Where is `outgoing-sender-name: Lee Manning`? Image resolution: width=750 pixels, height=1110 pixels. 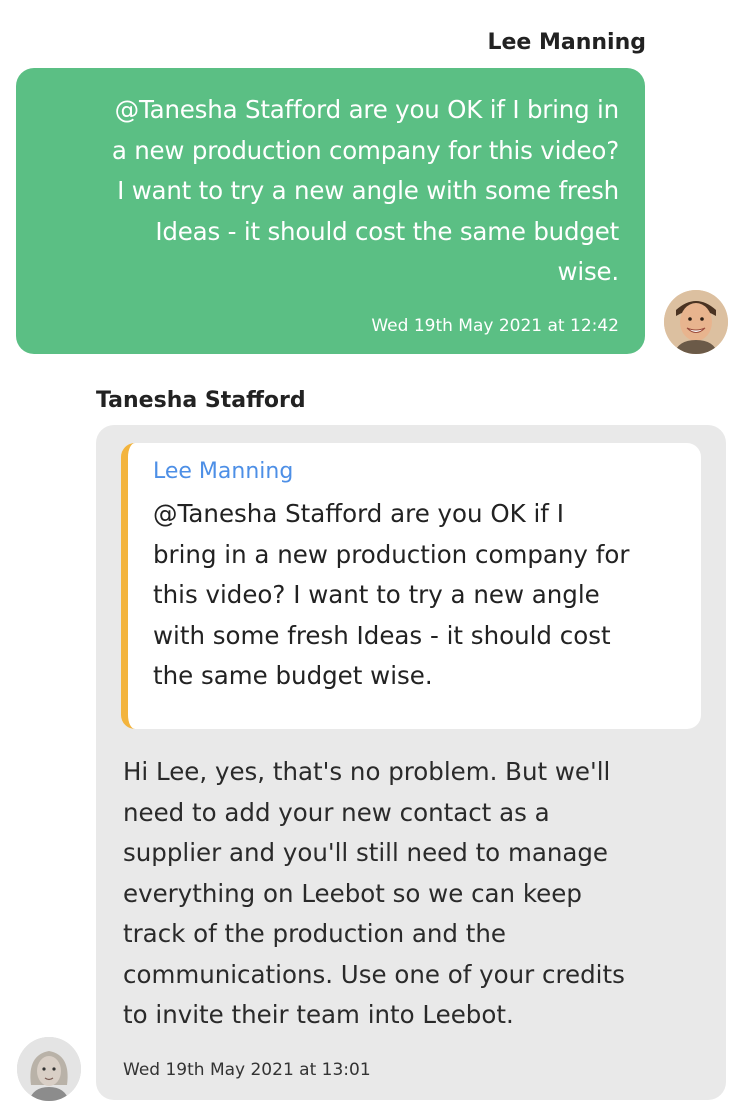
outgoing-sender-name: Lee Manning is located at coordinates (566, 42).